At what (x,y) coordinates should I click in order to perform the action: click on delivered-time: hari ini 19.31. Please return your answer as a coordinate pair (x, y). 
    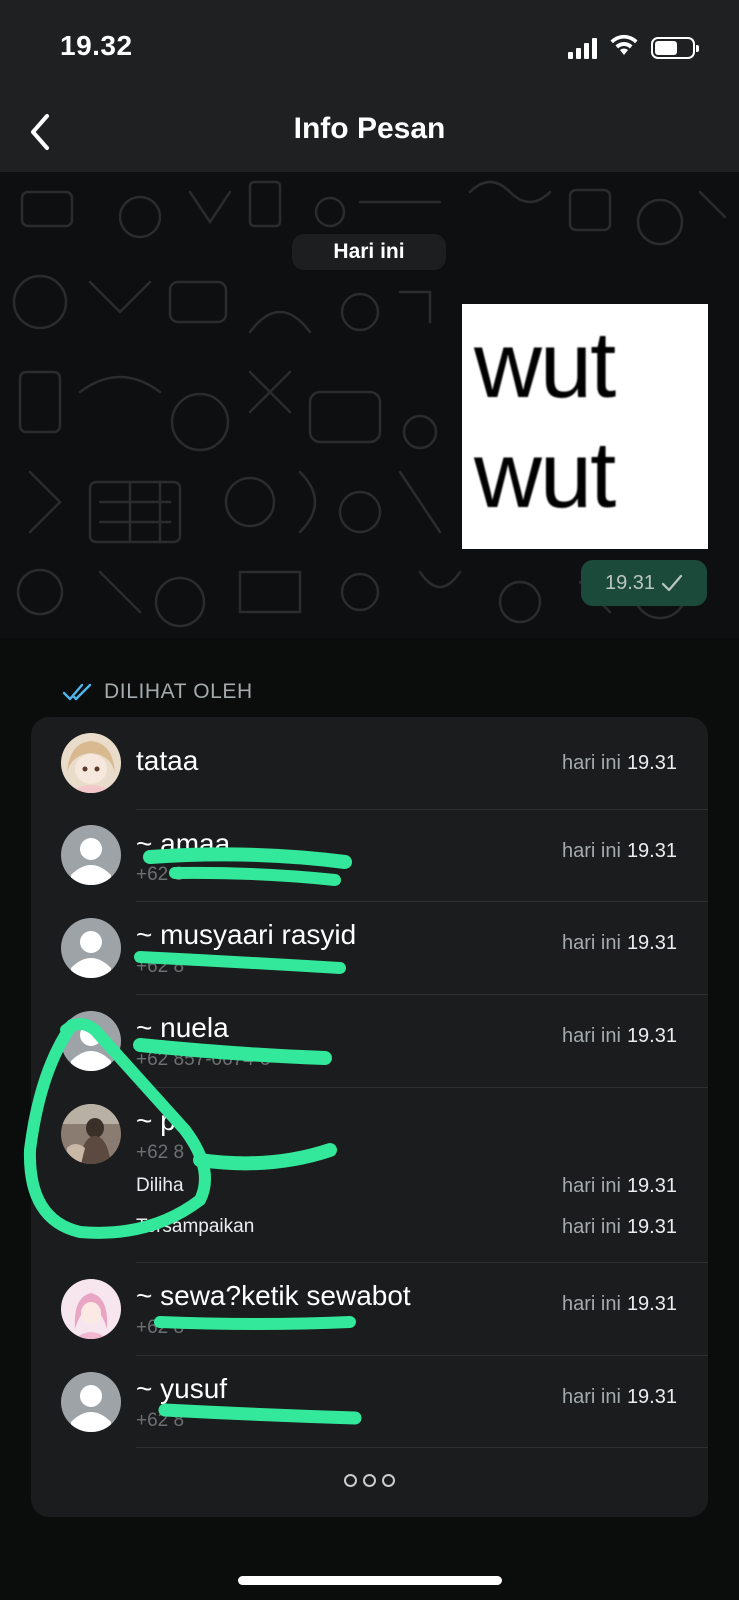
    Looking at the image, I should click on (619, 1227).